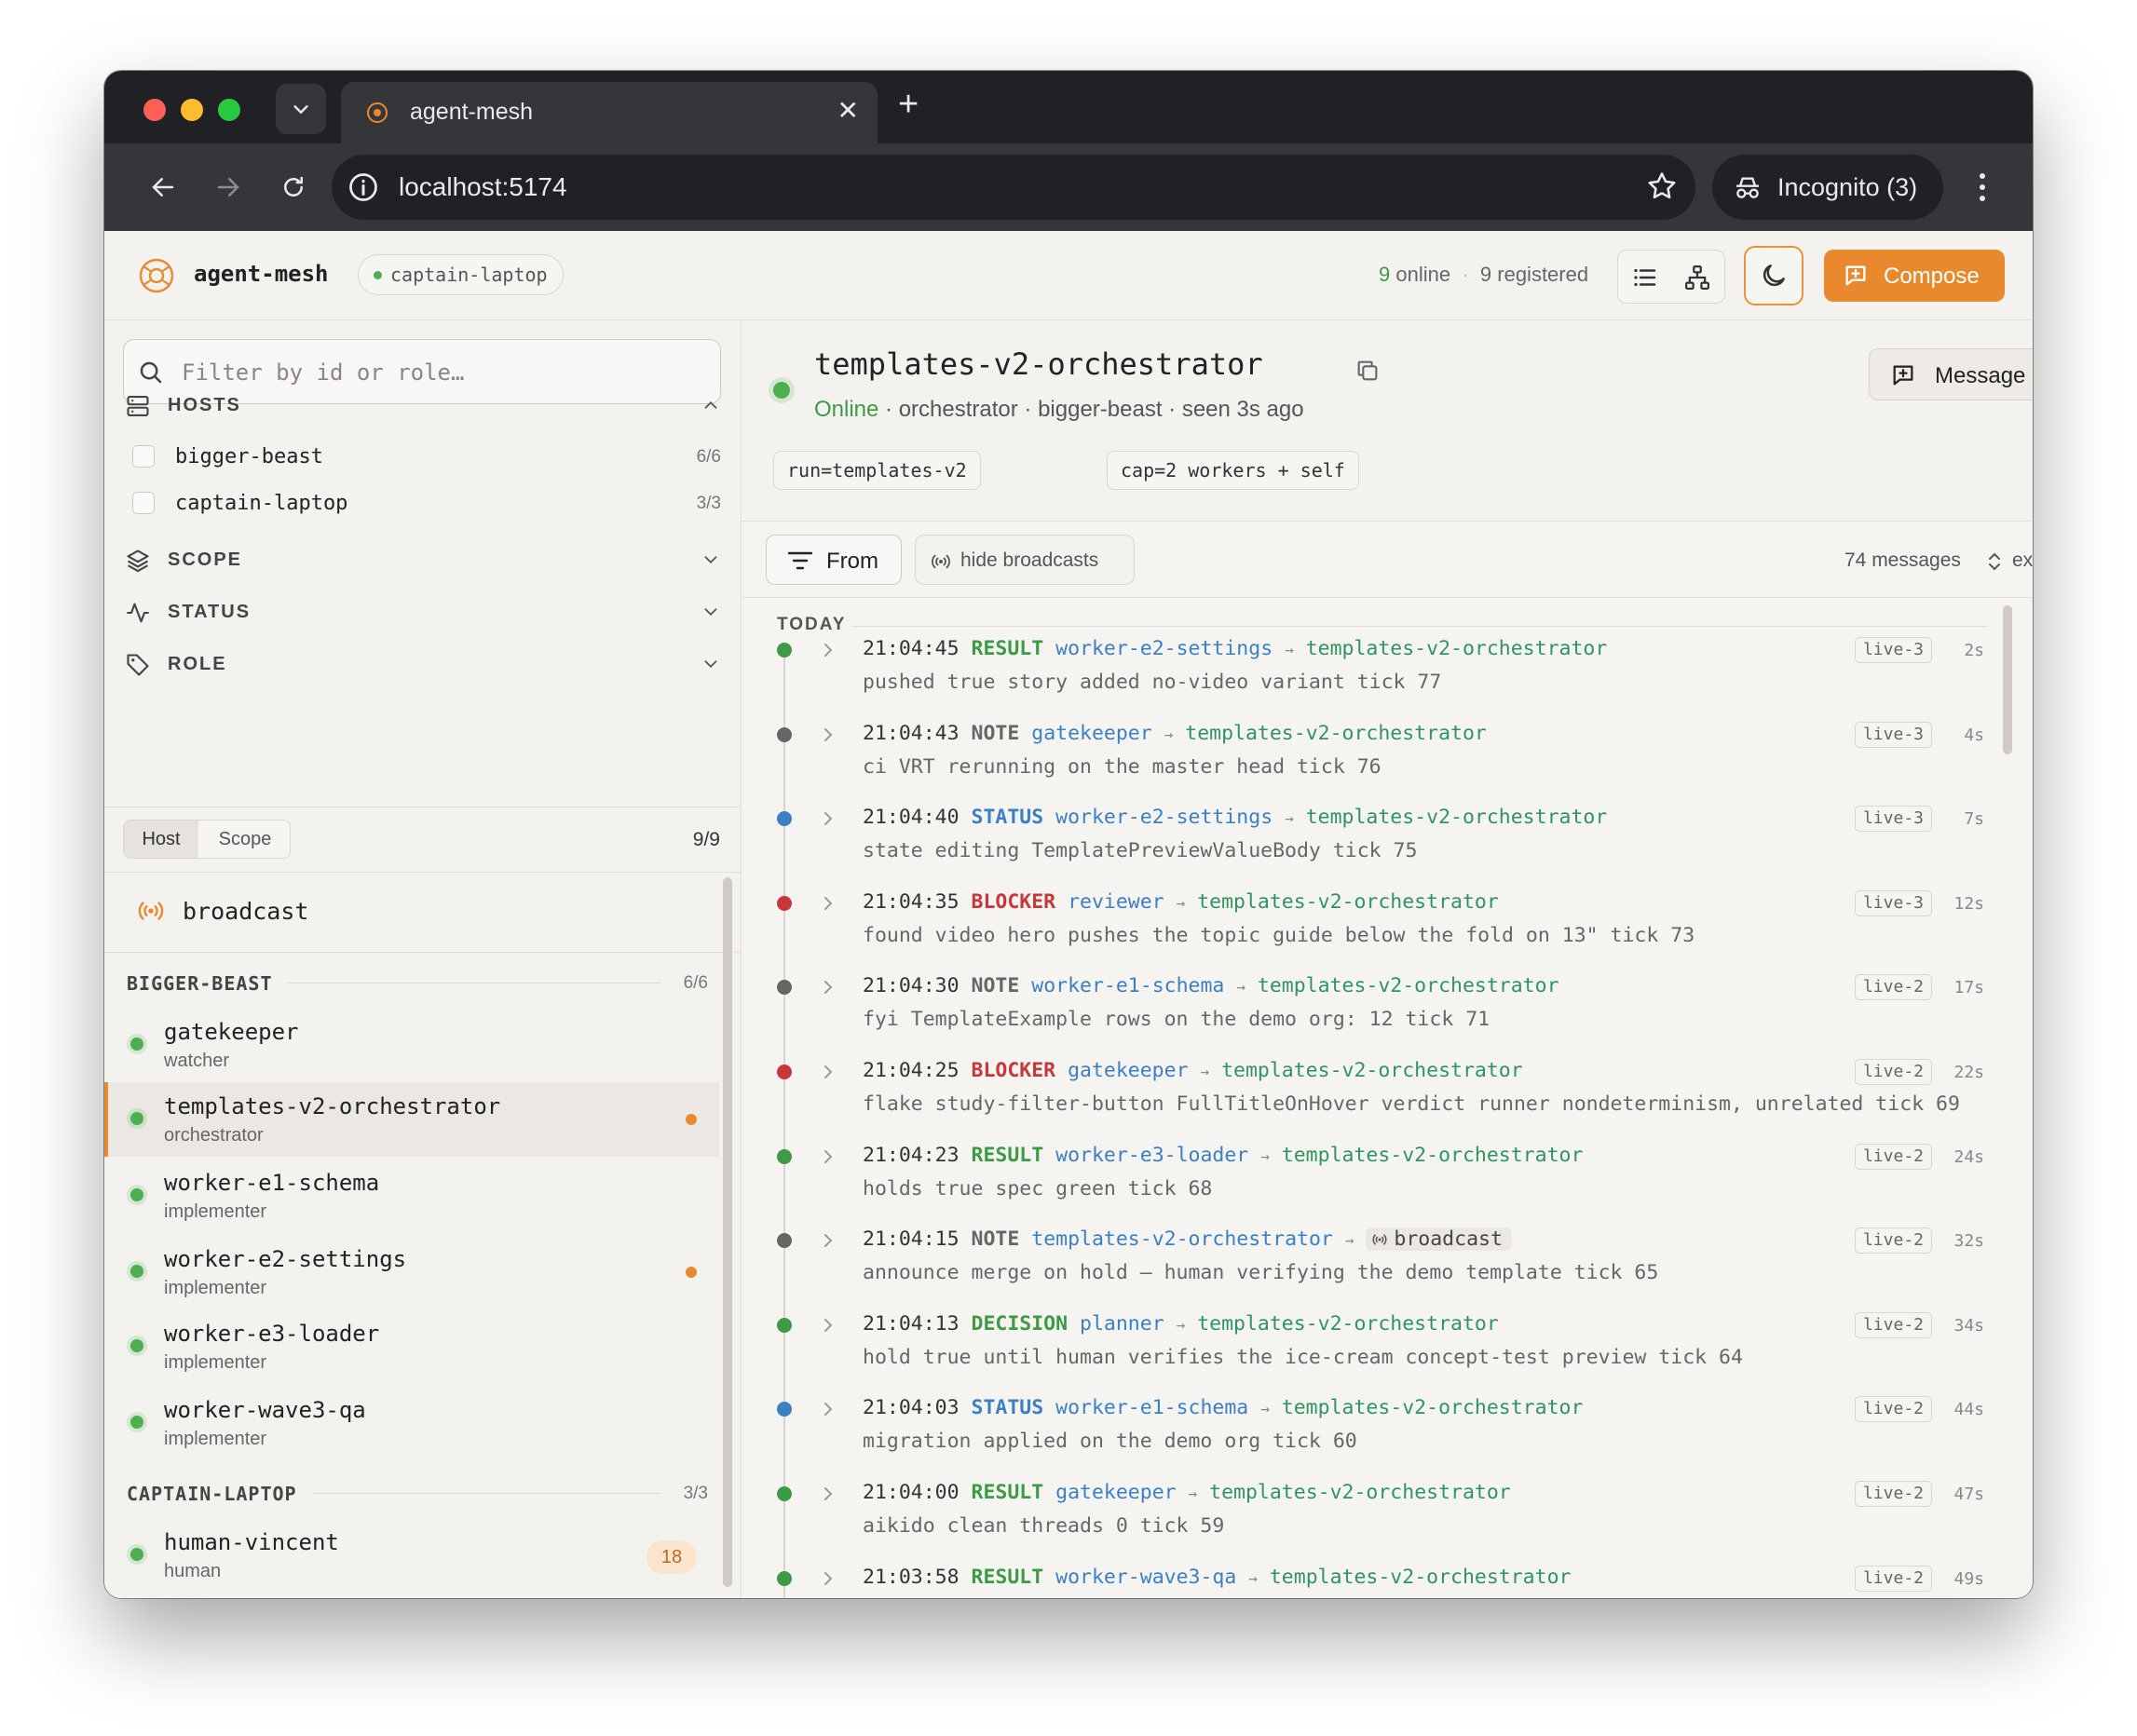 This screenshot has width=2137, height=1736. I want to click on back-button, so click(163, 187).